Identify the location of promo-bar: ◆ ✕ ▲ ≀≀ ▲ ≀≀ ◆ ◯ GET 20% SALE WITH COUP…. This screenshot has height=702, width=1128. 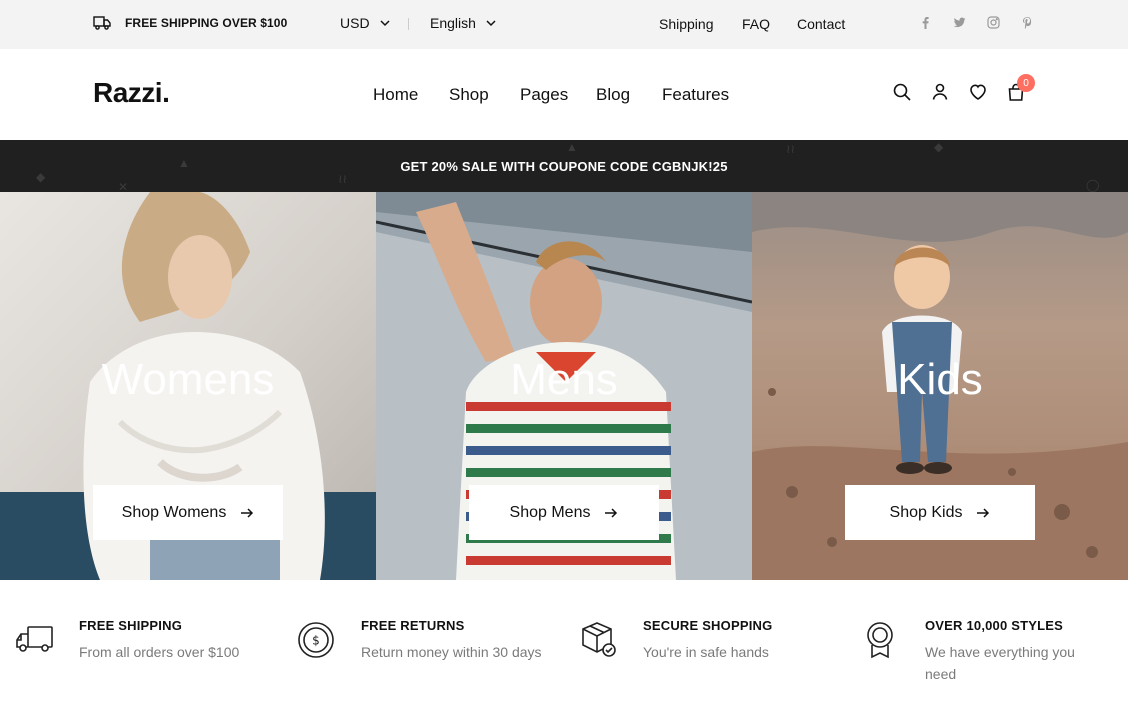
(564, 166).